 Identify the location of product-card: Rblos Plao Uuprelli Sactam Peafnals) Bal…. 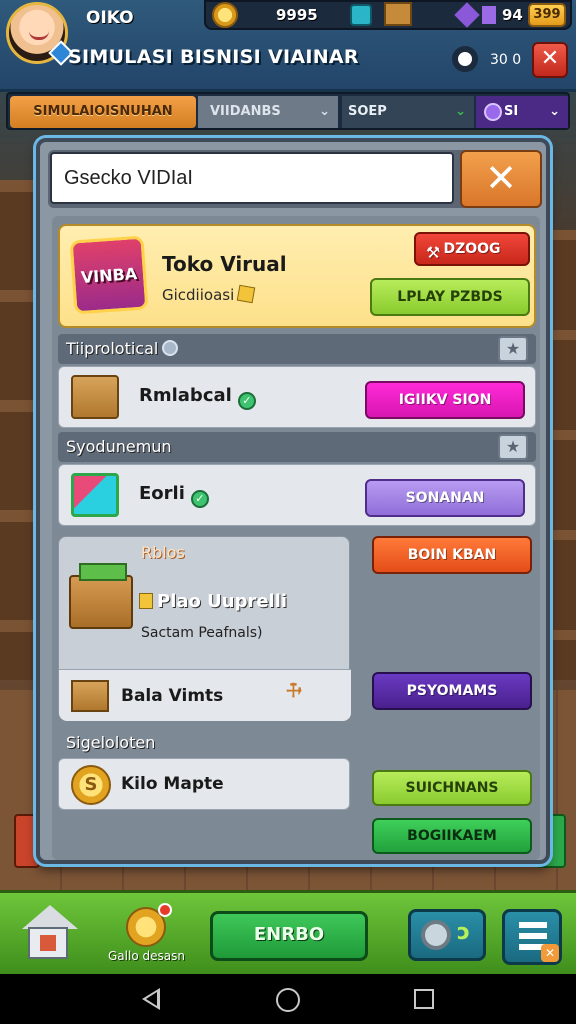
(204, 628).